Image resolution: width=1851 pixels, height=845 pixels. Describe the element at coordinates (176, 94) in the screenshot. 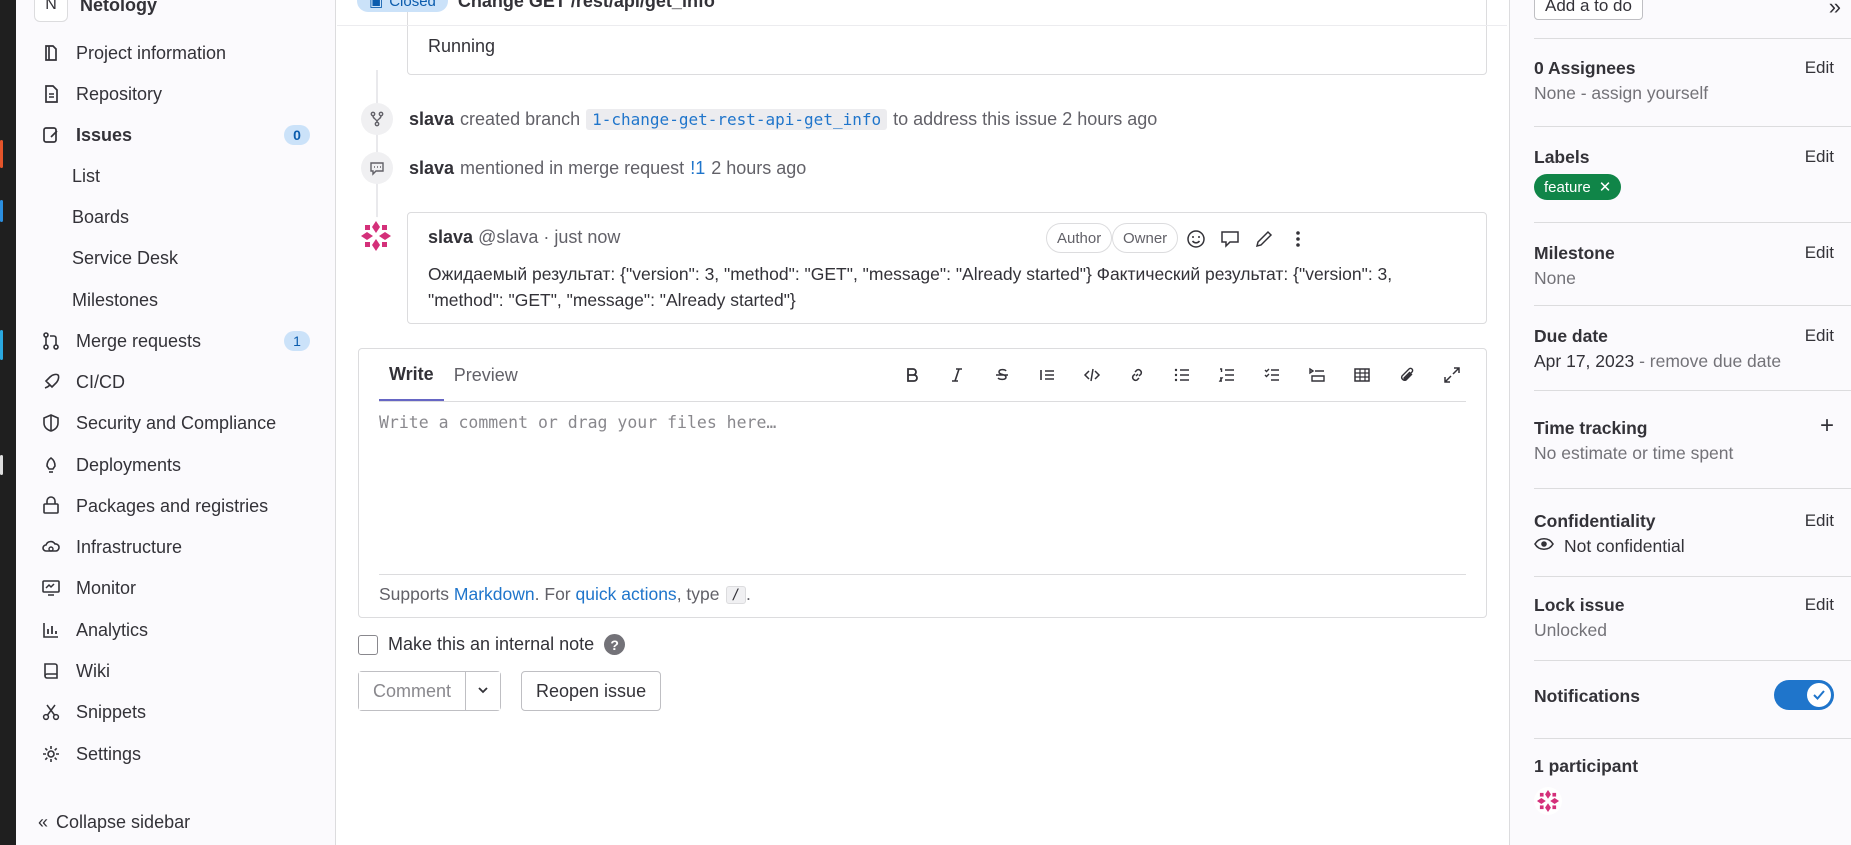

I see `sidebar-item-repository: Repository` at that location.